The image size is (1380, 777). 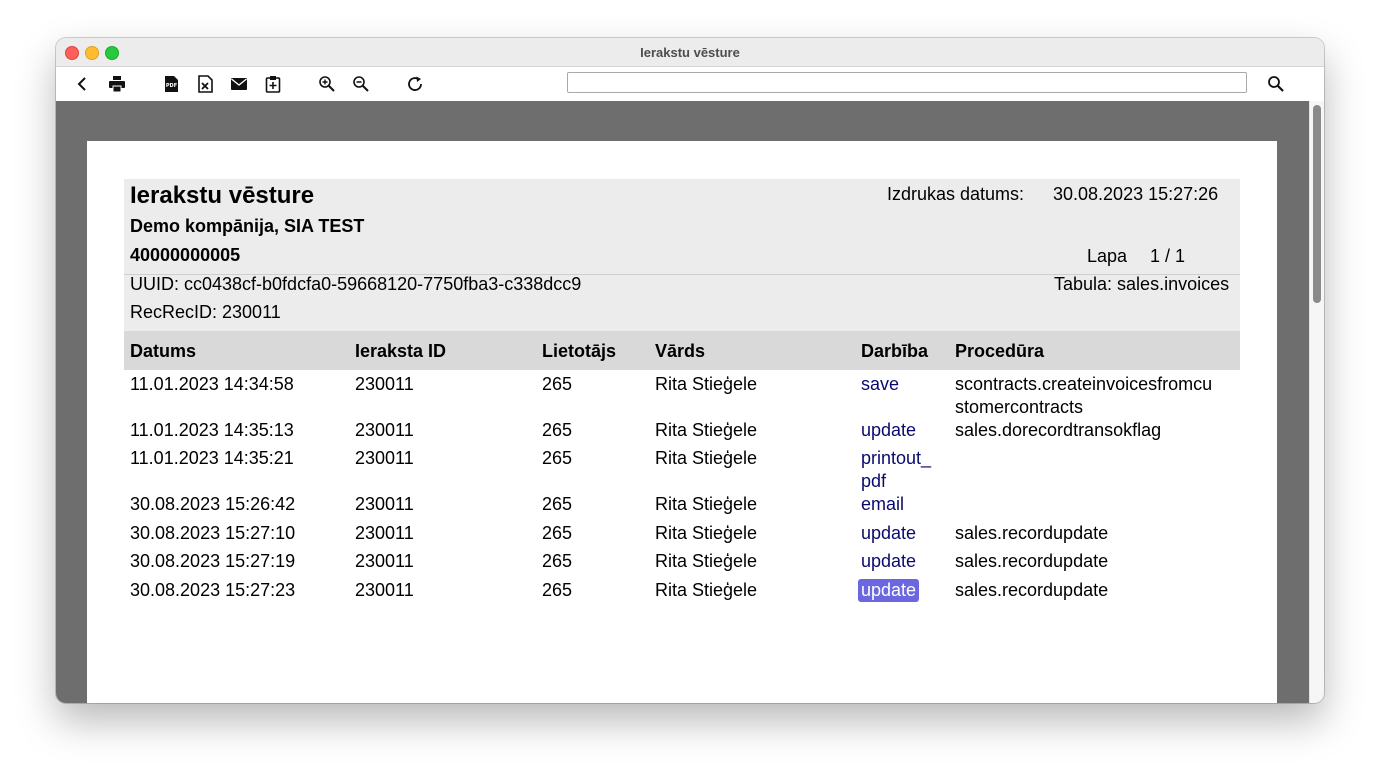 What do you see at coordinates (213, 561) in the screenshot?
I see `cell-date: 30.08.2023 15:27:19` at bounding box center [213, 561].